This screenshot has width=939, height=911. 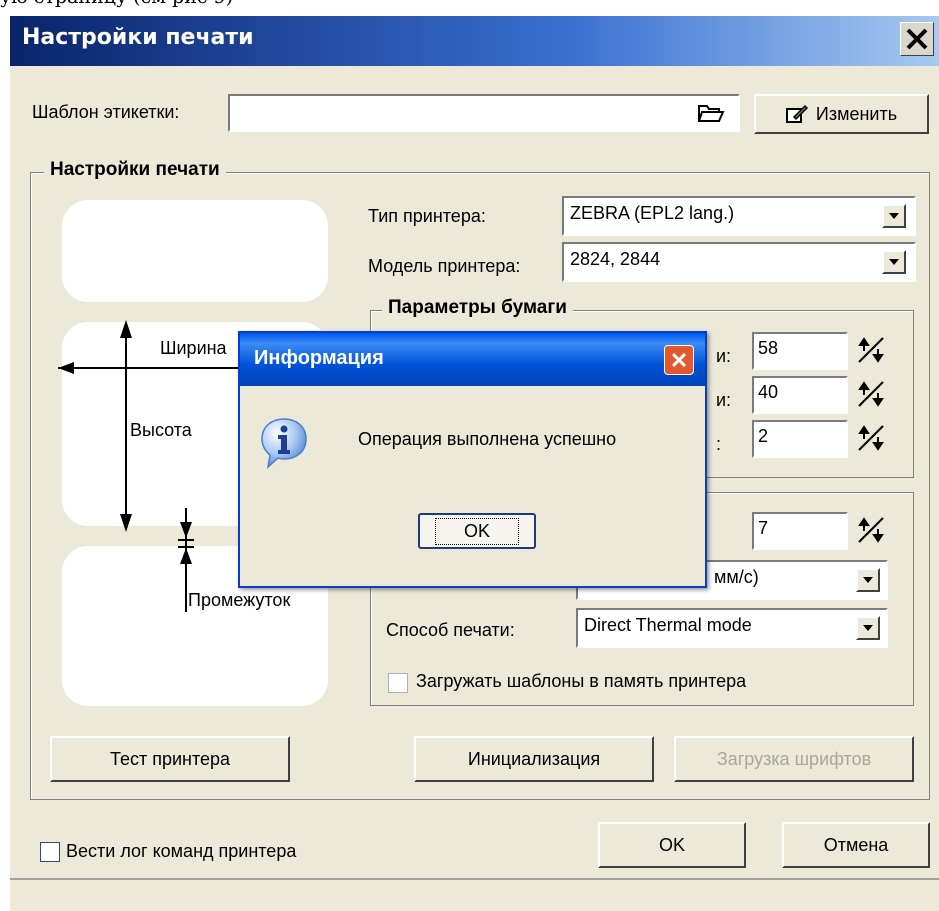 I want to click on status-divider, so click(x=474, y=879).